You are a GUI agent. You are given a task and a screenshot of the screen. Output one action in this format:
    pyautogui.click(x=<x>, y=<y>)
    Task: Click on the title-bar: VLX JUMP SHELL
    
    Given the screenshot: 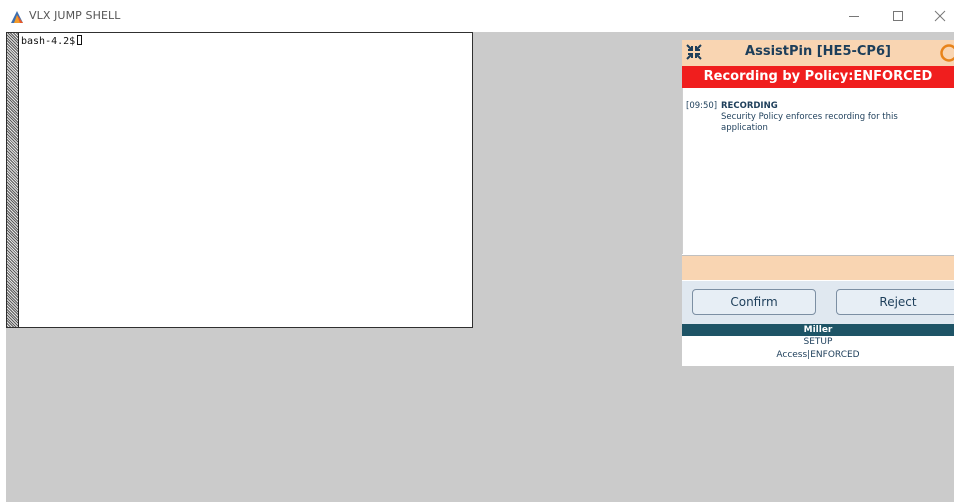 What is the action you would take?
    pyautogui.click(x=477, y=16)
    